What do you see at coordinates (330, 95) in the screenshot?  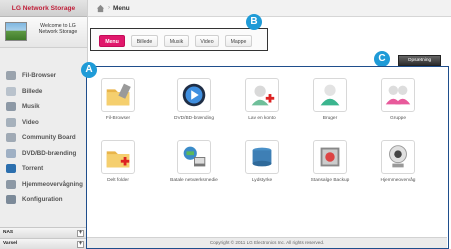 I see `user-icon` at bounding box center [330, 95].